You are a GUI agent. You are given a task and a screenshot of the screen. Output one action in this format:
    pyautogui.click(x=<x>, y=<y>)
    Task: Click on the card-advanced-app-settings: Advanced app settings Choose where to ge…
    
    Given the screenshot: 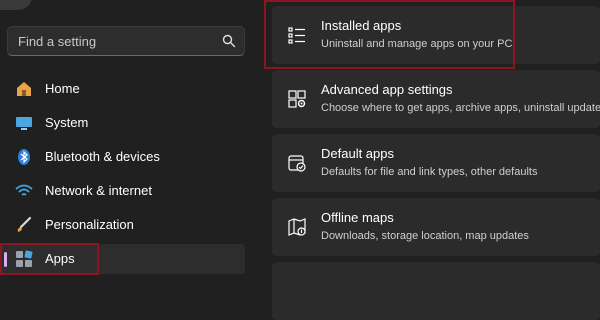 What is the action you would take?
    pyautogui.click(x=436, y=99)
    